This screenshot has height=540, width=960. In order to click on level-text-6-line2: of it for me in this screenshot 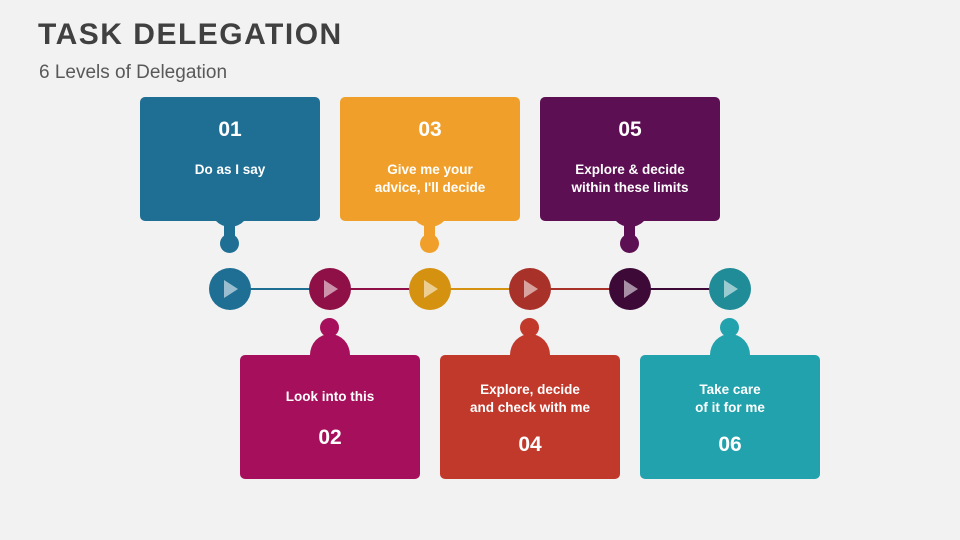, I will do `click(730, 407)`.